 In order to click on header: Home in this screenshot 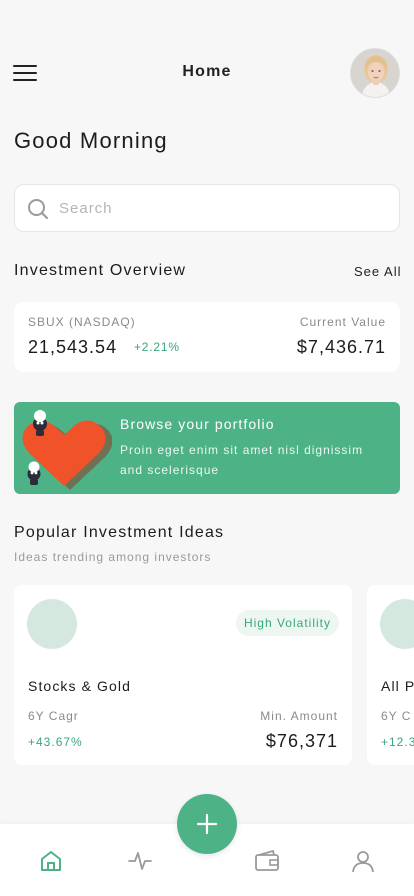, I will do `click(207, 55)`.